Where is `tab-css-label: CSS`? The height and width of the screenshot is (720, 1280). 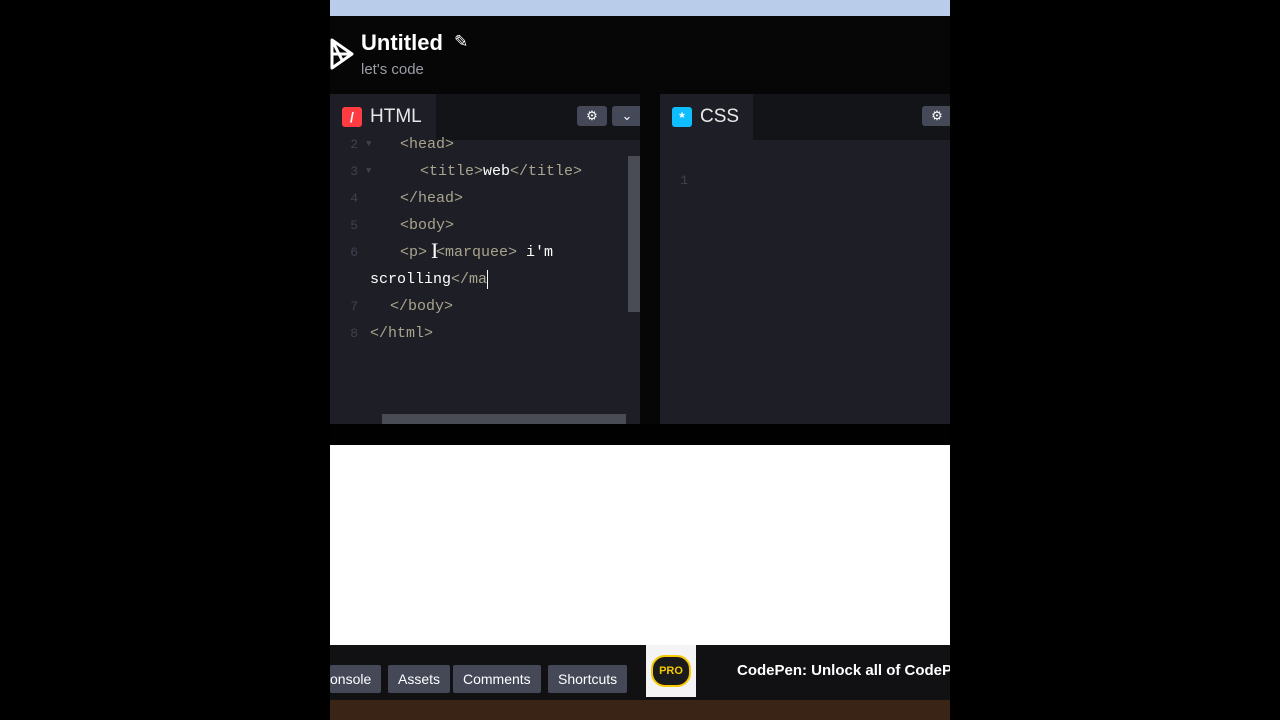
tab-css-label: CSS is located at coordinates (720, 116).